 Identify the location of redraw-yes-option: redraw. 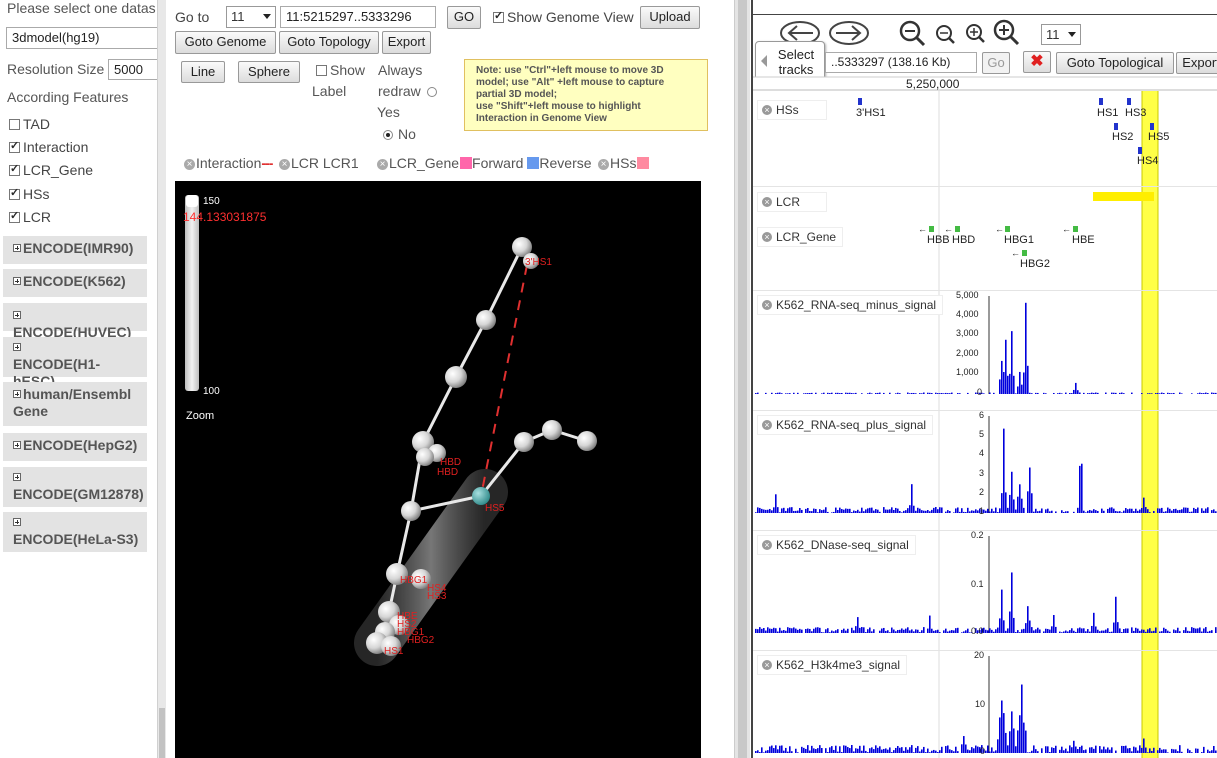
(407, 91).